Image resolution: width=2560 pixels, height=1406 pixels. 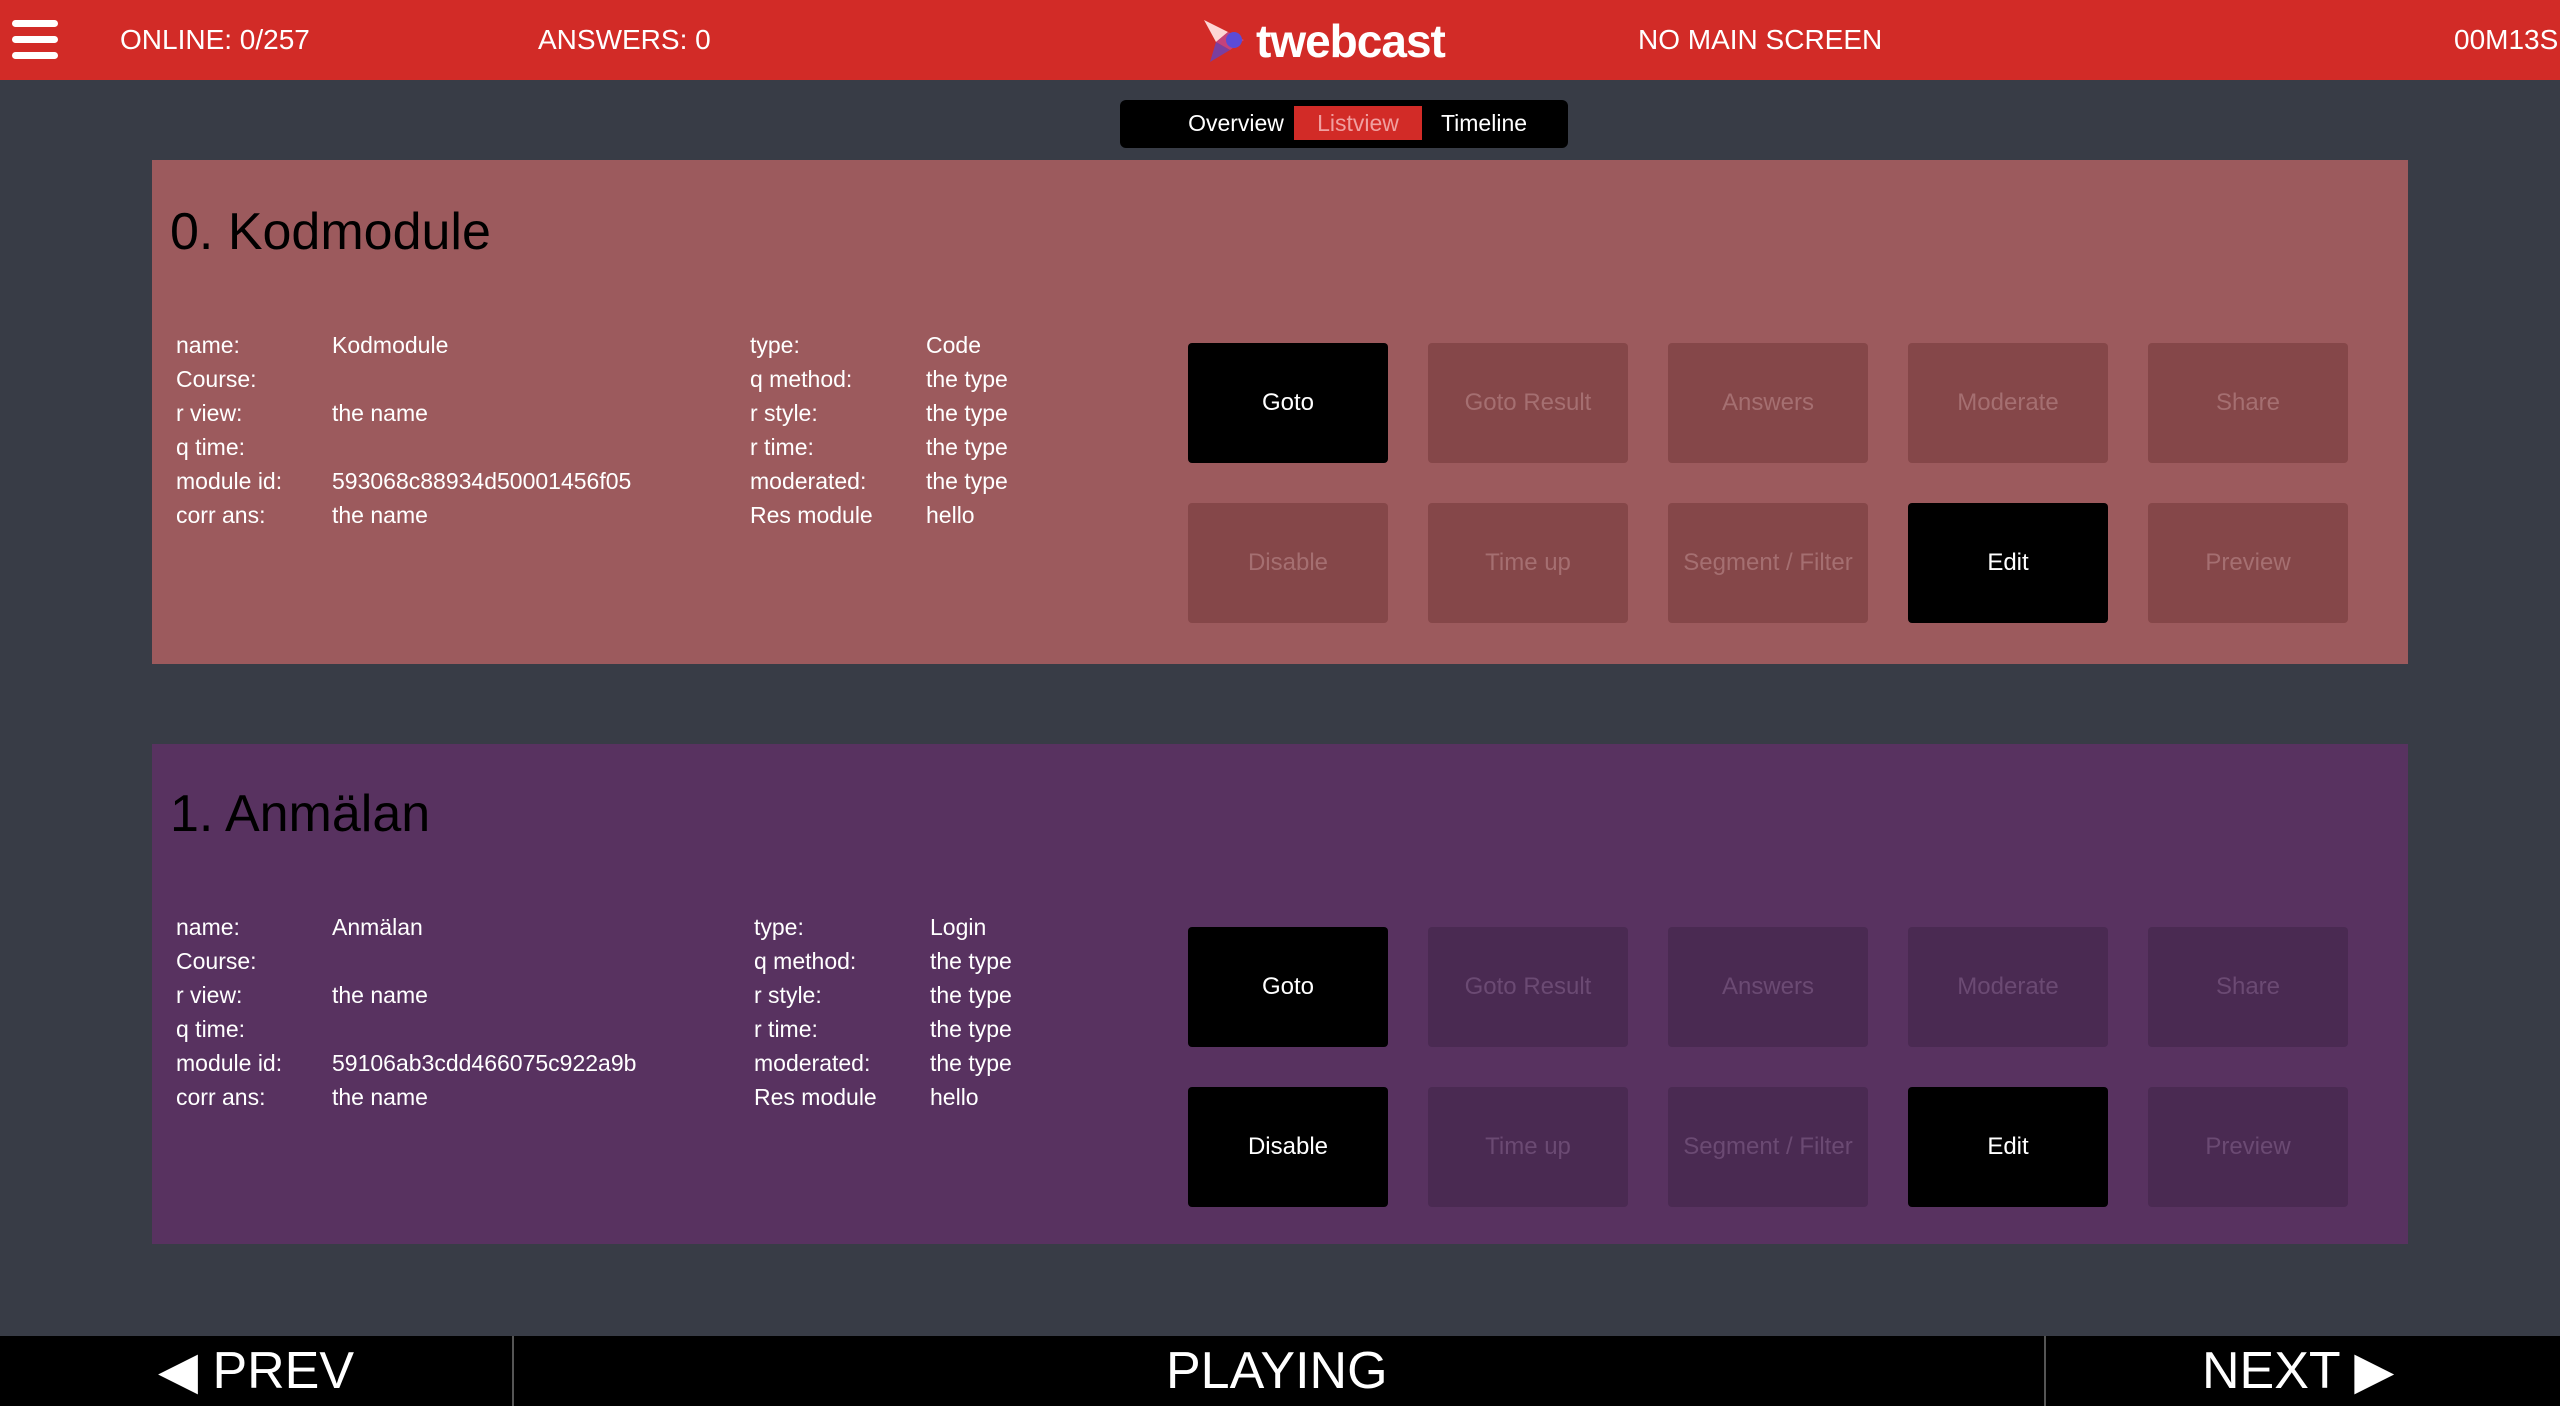 What do you see at coordinates (2506, 39) in the screenshot?
I see `elapsed-timer: 00M13S` at bounding box center [2506, 39].